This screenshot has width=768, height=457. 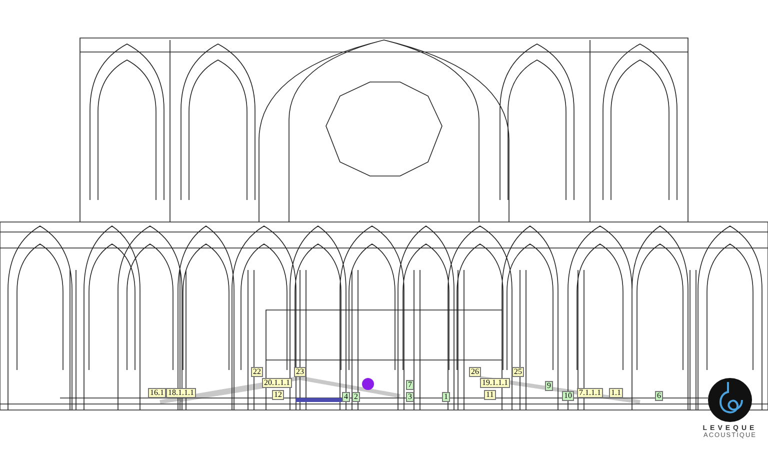 What do you see at coordinates (446, 397) in the screenshot?
I see `source-label: 1` at bounding box center [446, 397].